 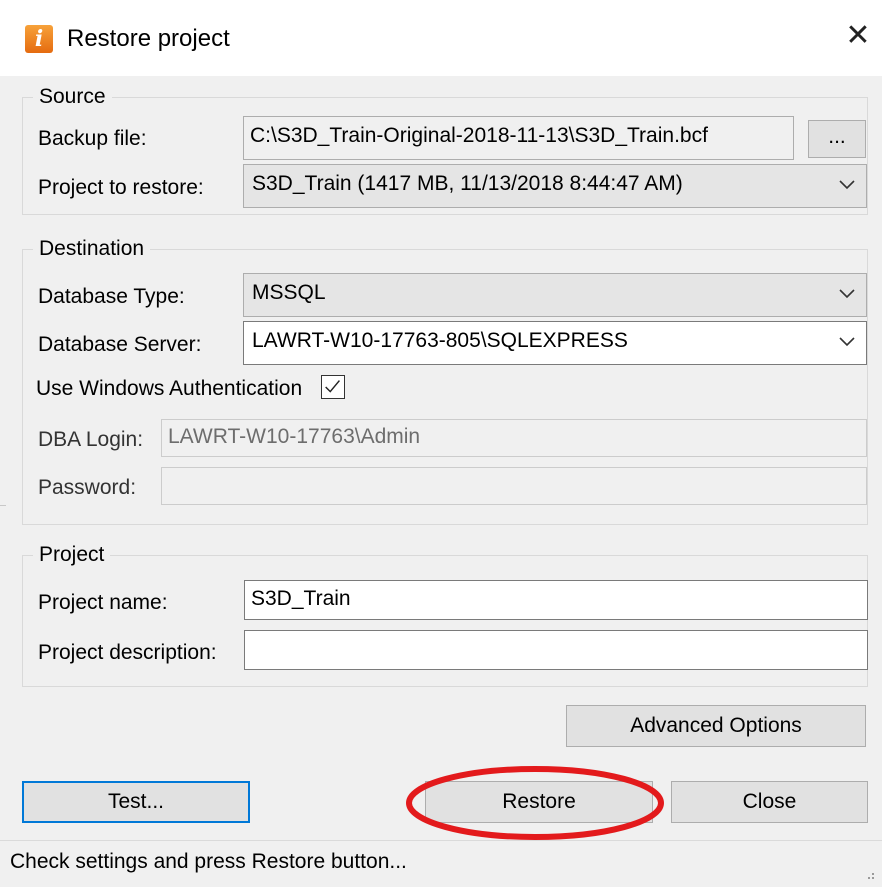 What do you see at coordinates (103, 602) in the screenshot?
I see `project-name-label: Project name:` at bounding box center [103, 602].